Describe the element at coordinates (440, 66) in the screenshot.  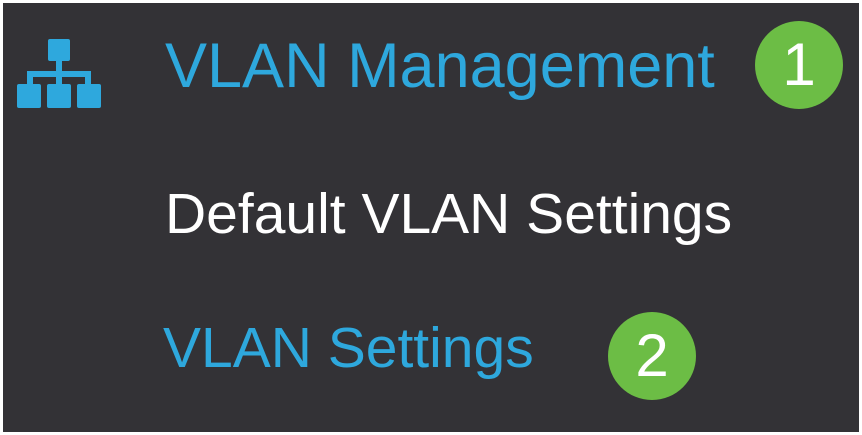
I see `vlan-management-label: VLAN Management` at that location.